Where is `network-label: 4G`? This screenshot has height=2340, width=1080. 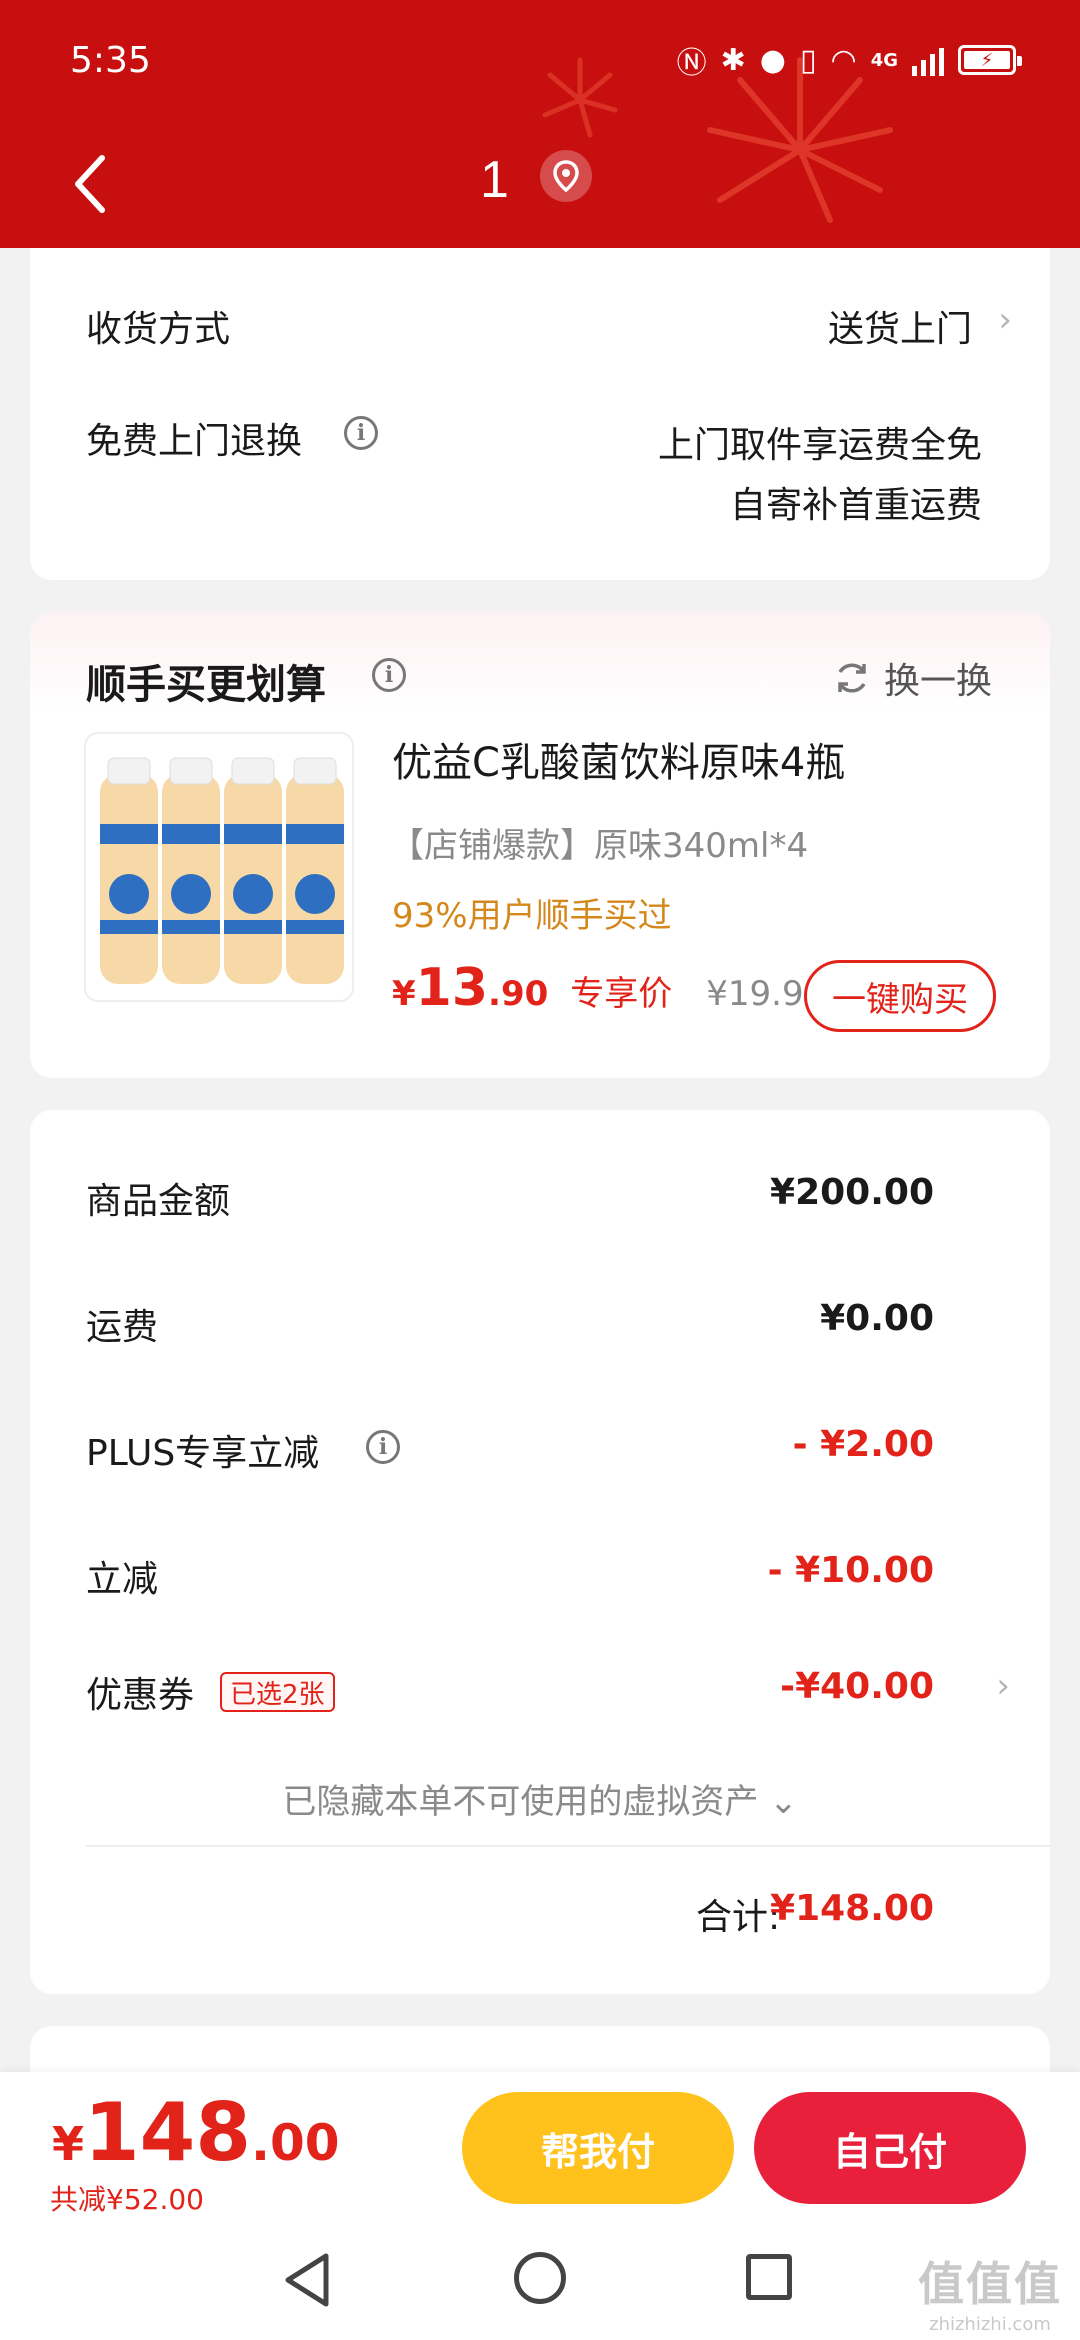 network-label: 4G is located at coordinates (884, 60).